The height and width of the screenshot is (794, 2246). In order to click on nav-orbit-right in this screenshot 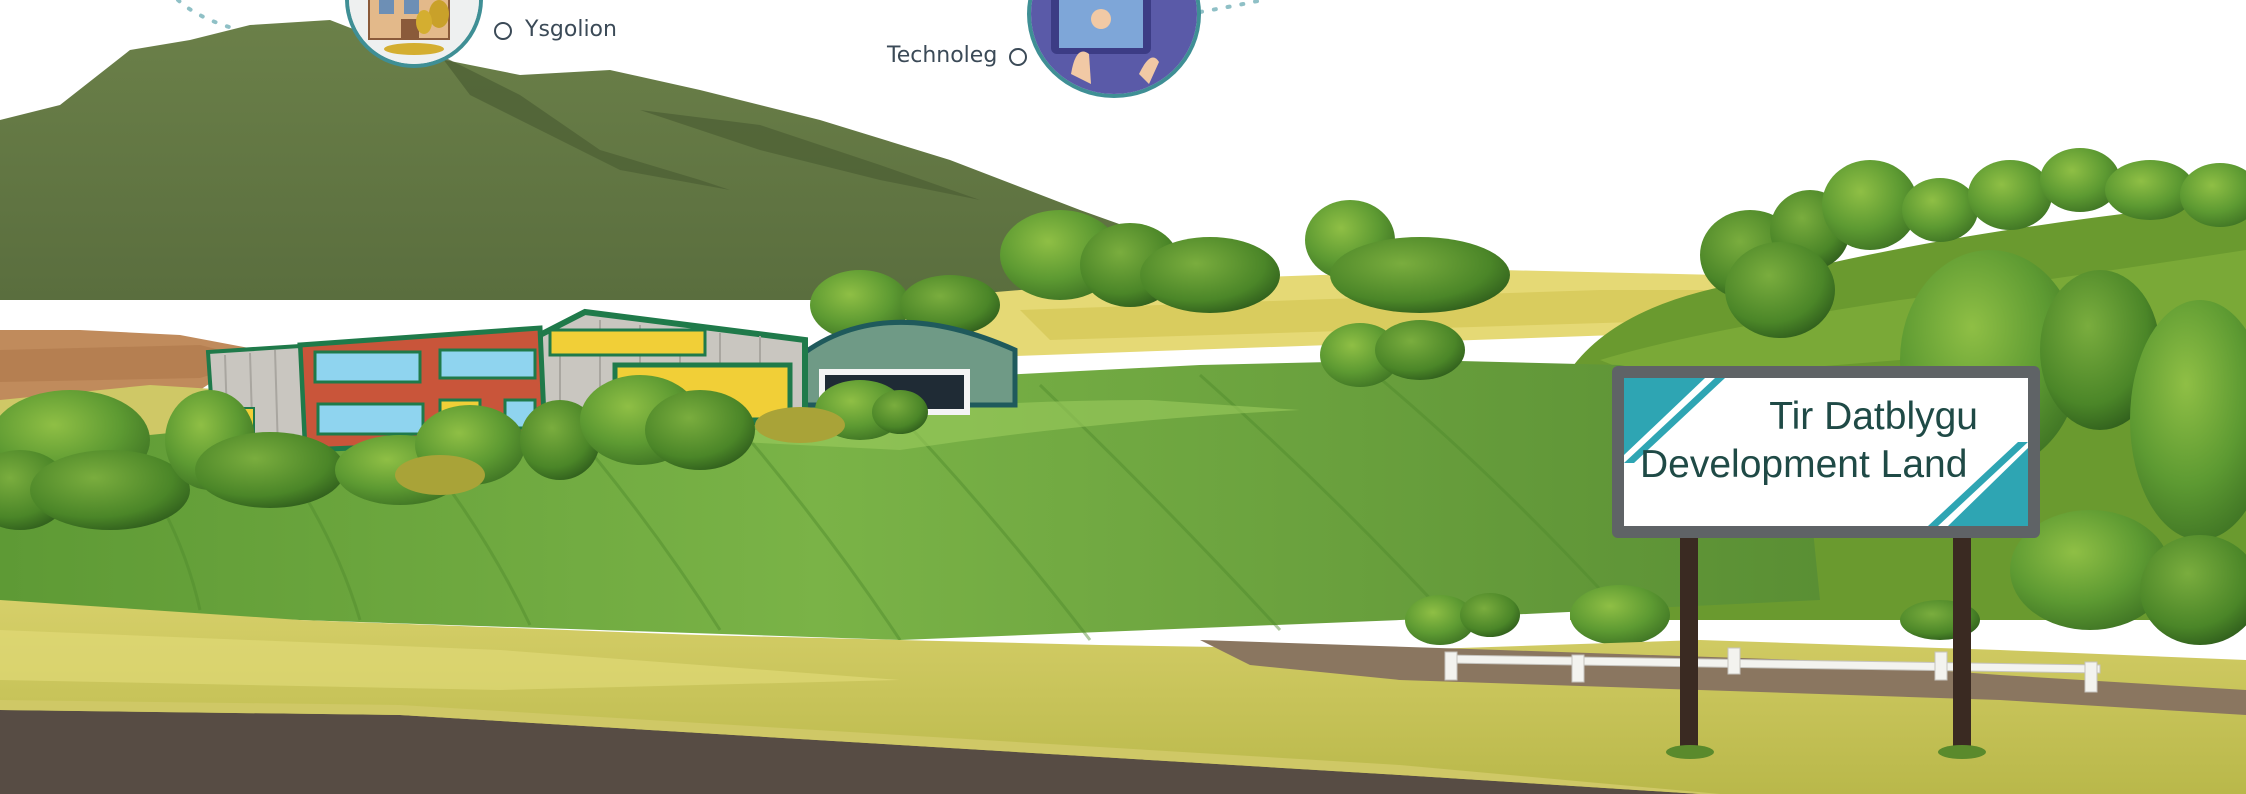, I will do `click(1231, 7)`.